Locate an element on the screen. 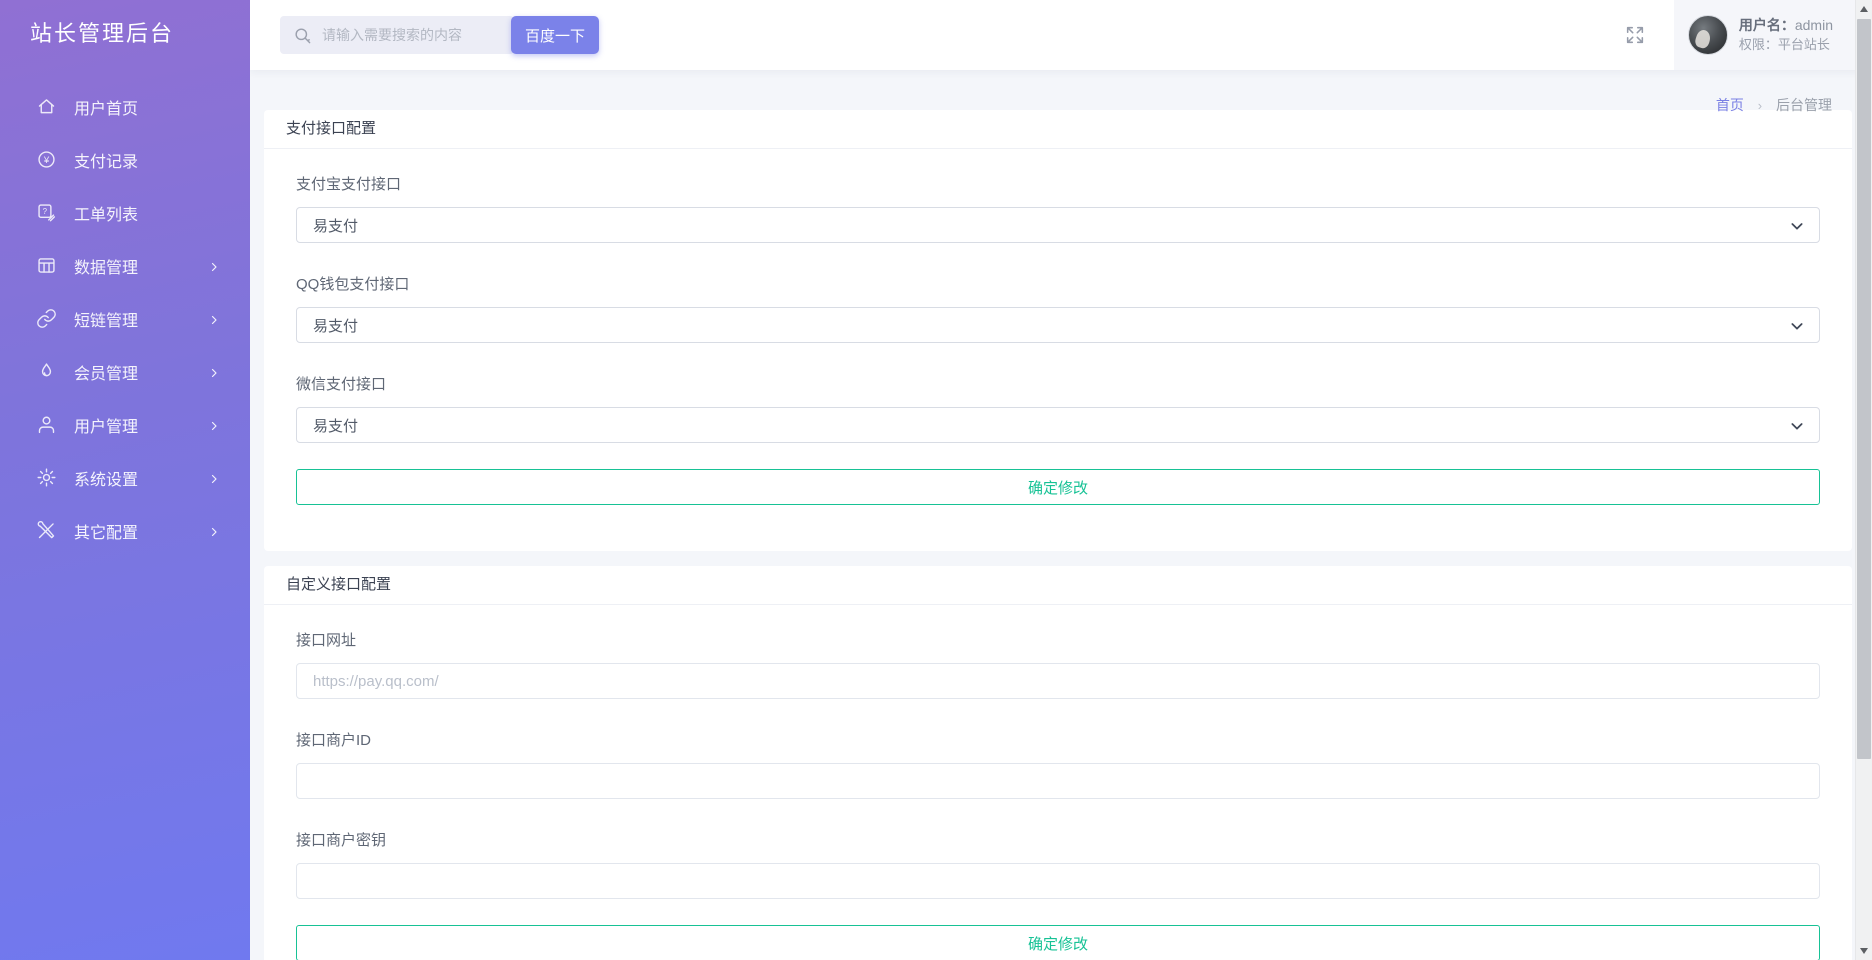 Image resolution: width=1872 pixels, height=960 pixels. sidebar-item-payment-records: ¥ 支付记录 is located at coordinates (125, 159).